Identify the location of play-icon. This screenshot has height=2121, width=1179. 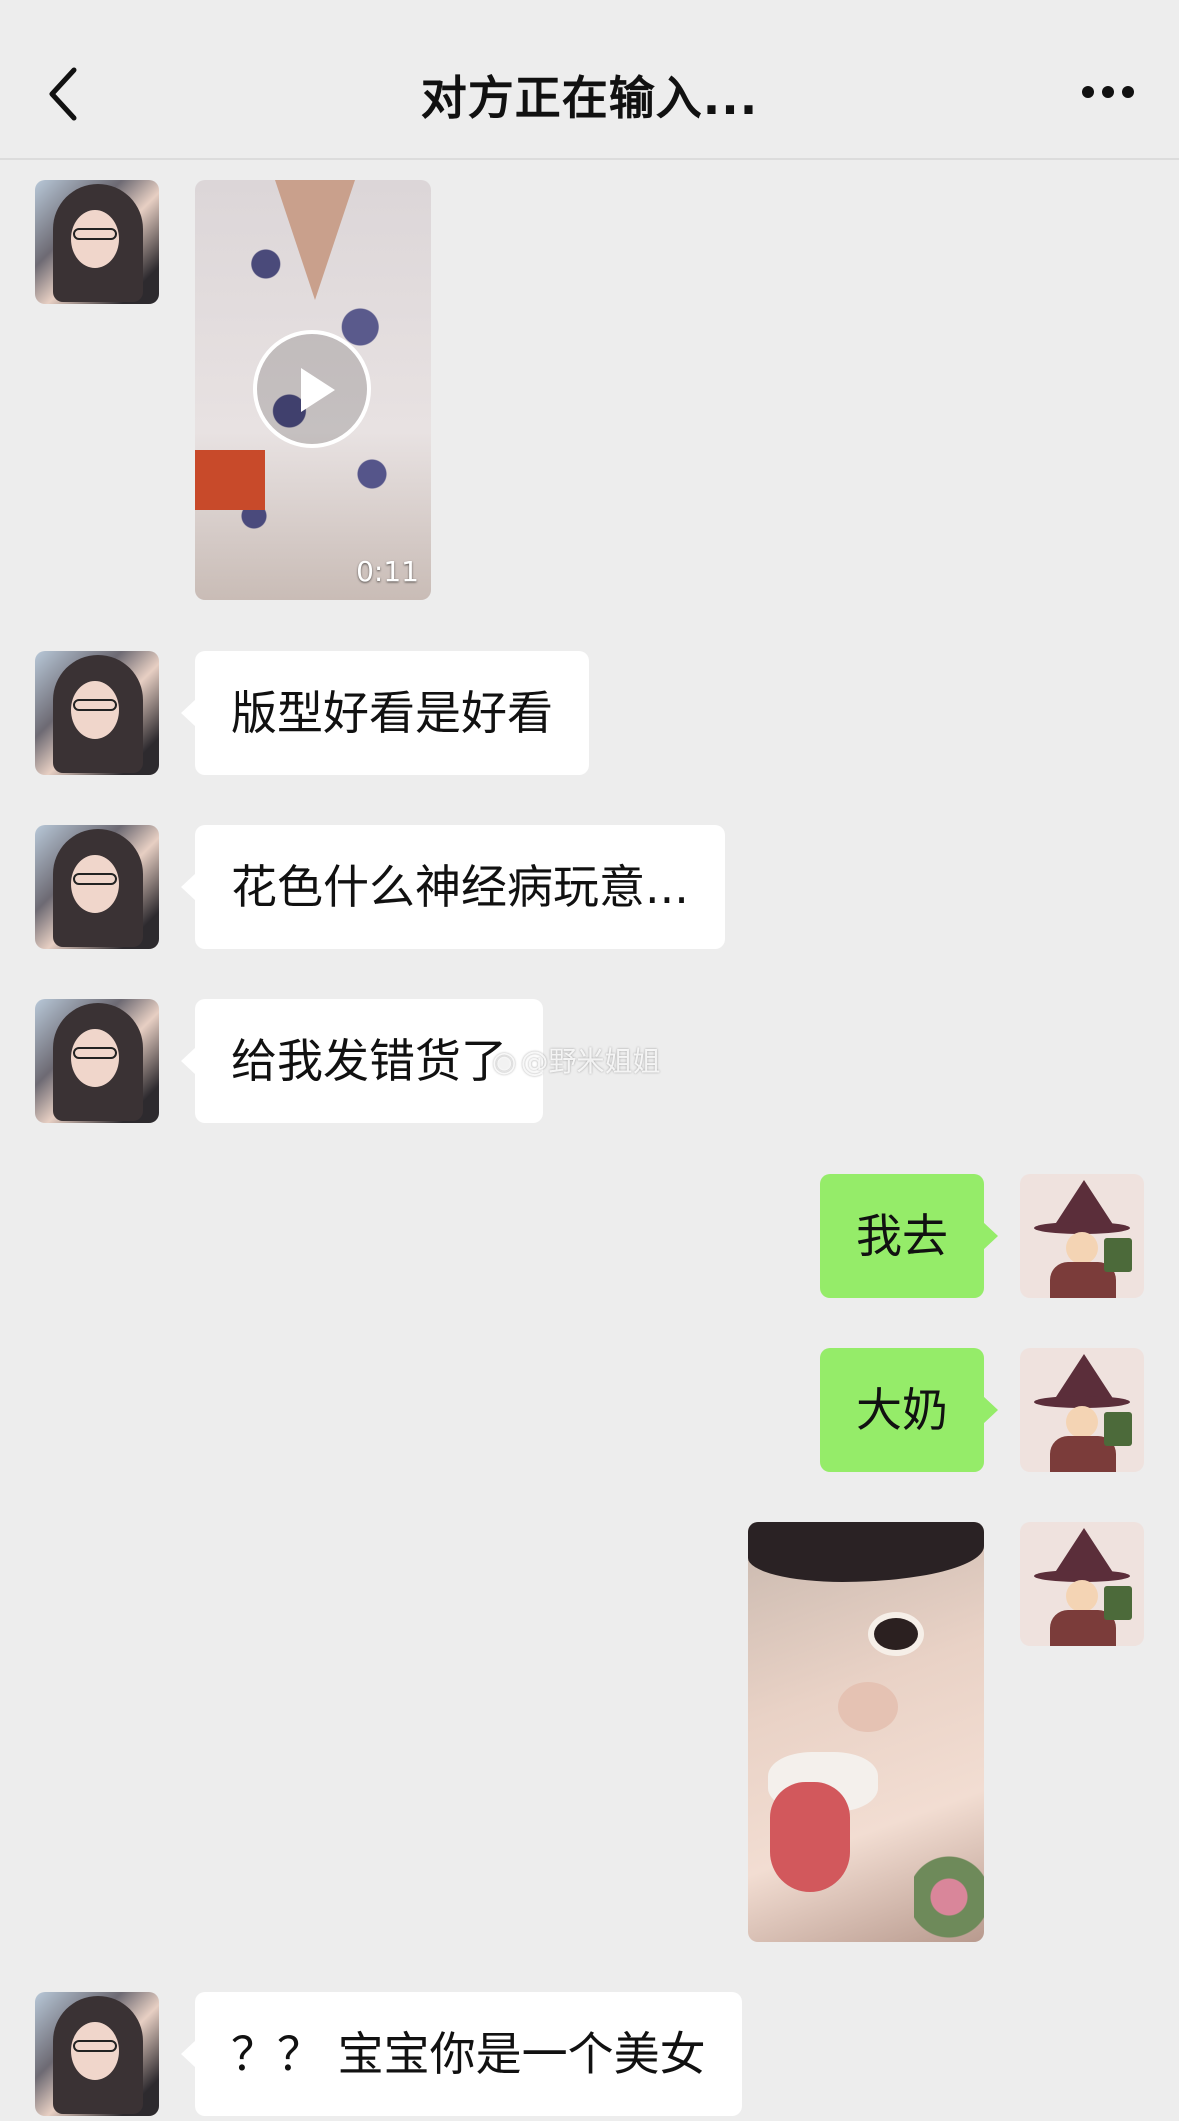
(312, 389).